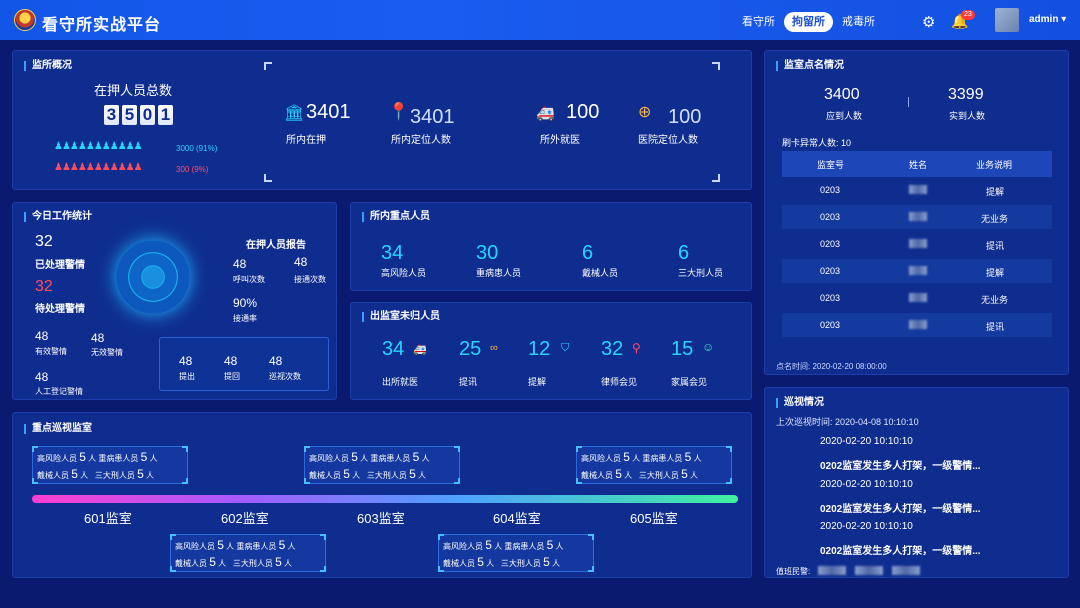 The height and width of the screenshot is (608, 1080). Describe the element at coordinates (51, 351) in the screenshot. I see `valid-label: 有效警情` at that location.